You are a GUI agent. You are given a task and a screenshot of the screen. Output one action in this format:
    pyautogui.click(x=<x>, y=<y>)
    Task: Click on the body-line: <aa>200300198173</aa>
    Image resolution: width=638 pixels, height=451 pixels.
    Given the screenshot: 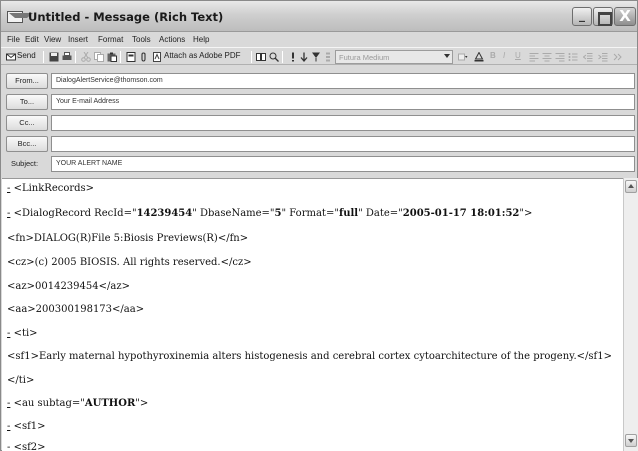 What is the action you would take?
    pyautogui.click(x=76, y=309)
    